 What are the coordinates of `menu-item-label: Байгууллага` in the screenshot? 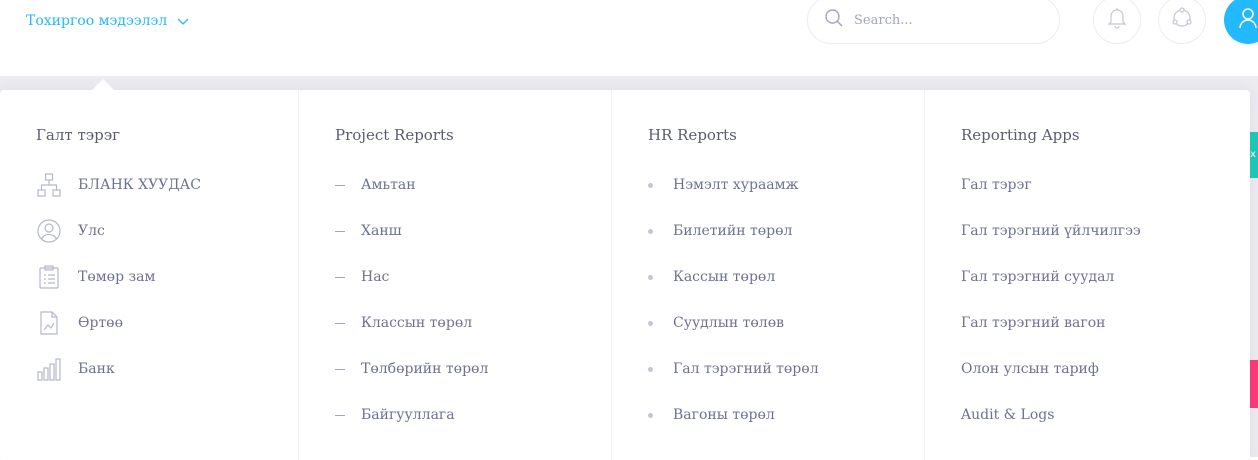 It's located at (408, 415).